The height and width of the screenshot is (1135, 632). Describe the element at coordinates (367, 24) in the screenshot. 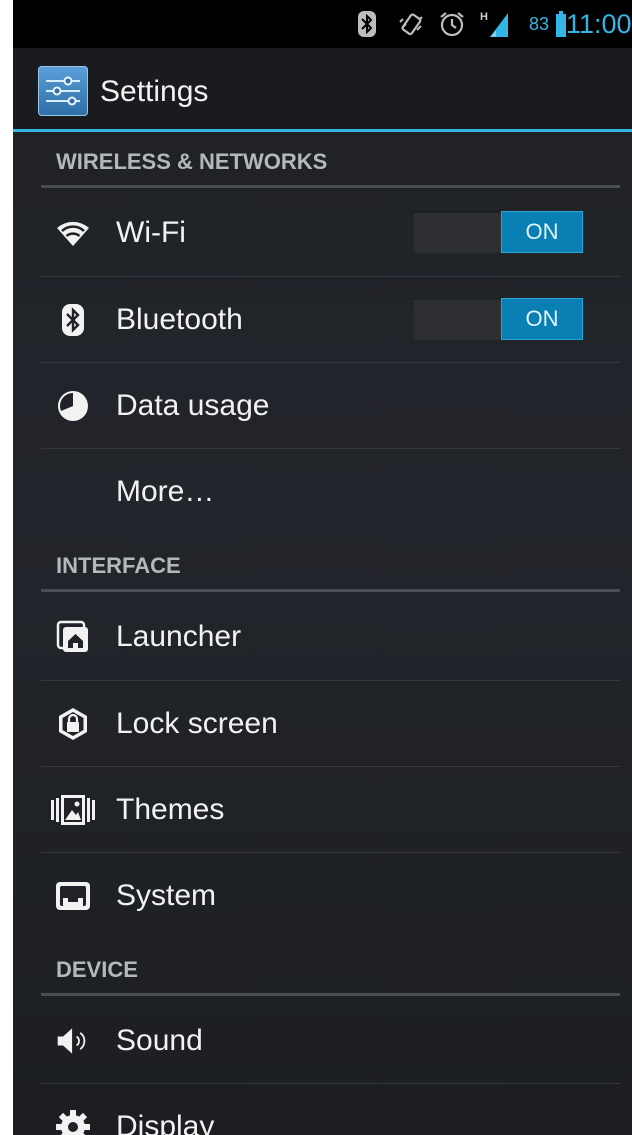

I see `bluetooth-status-icon` at that location.